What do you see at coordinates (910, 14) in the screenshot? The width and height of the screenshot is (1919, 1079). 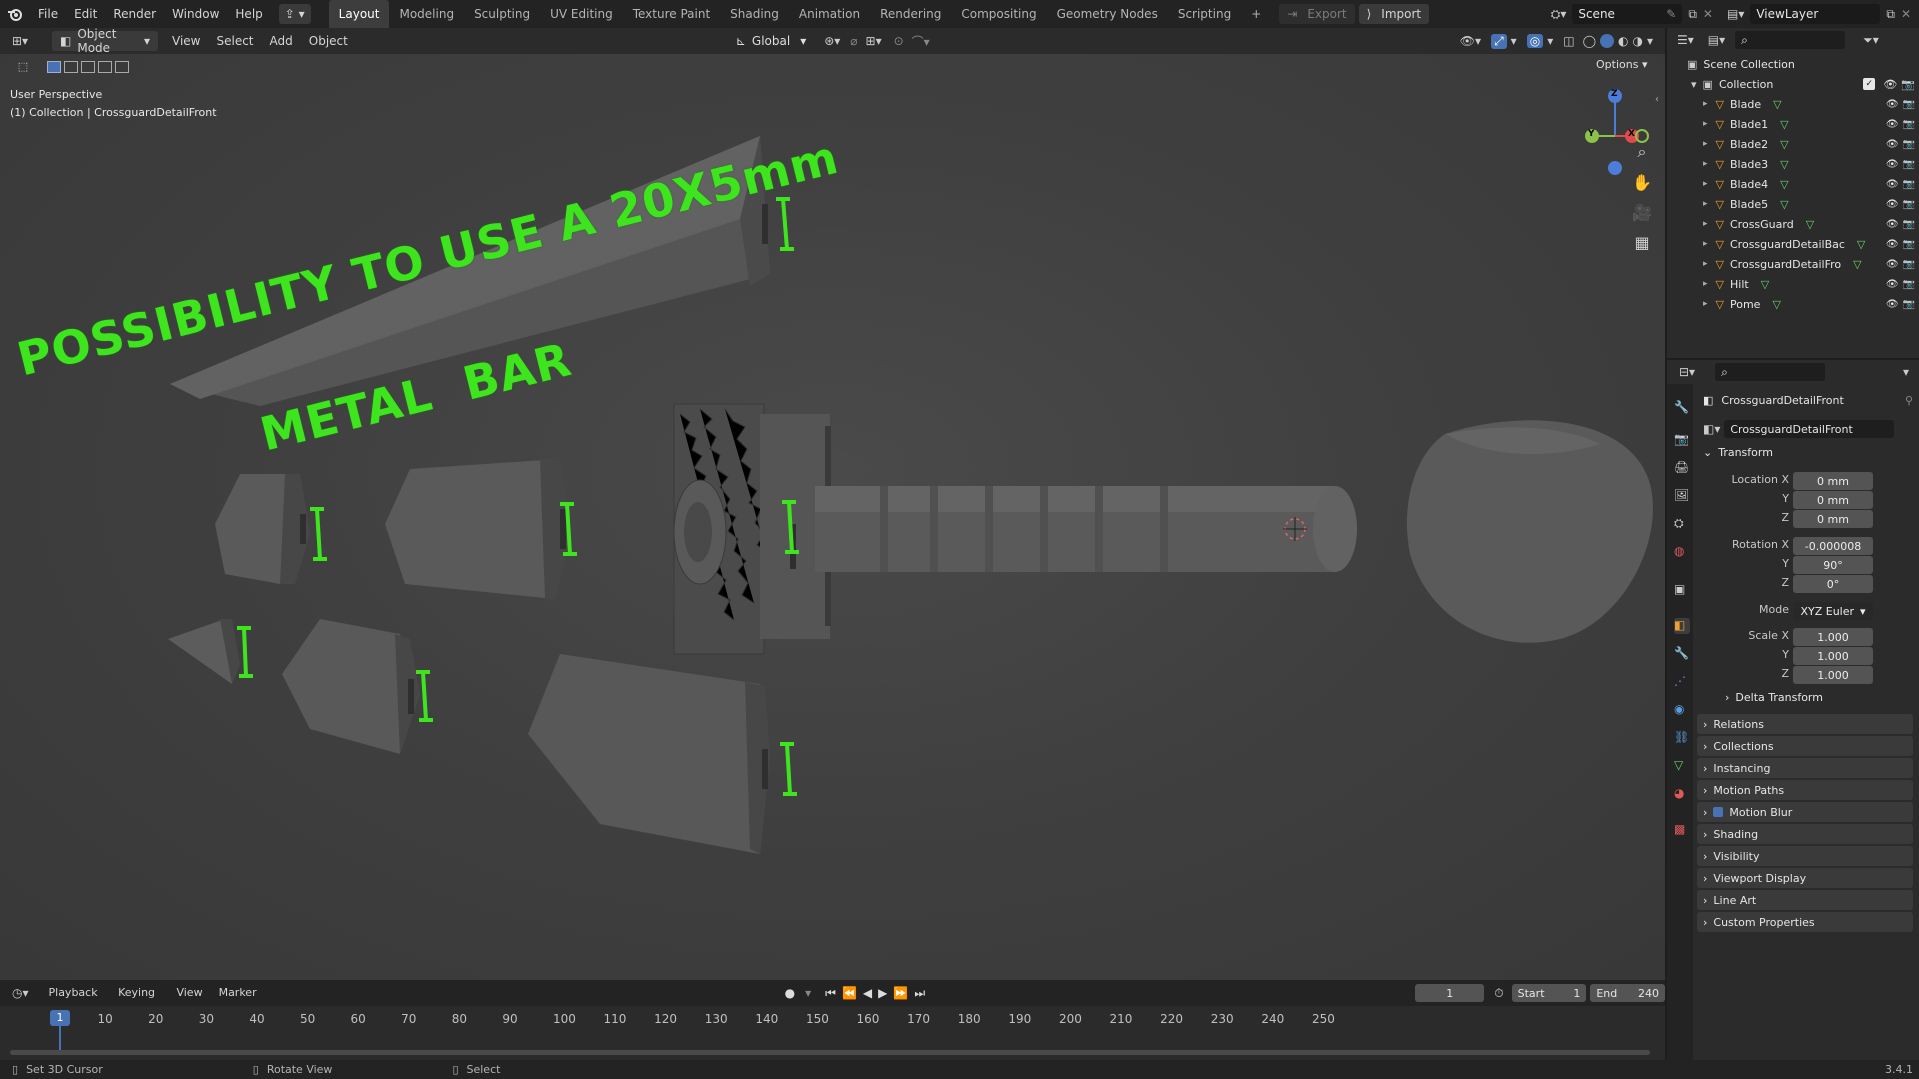 I see `tab-rendering: Rendering` at bounding box center [910, 14].